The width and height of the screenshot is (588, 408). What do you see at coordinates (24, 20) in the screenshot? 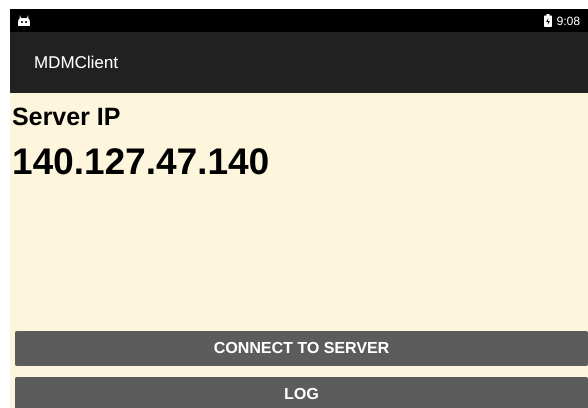
I see `android-icon` at bounding box center [24, 20].